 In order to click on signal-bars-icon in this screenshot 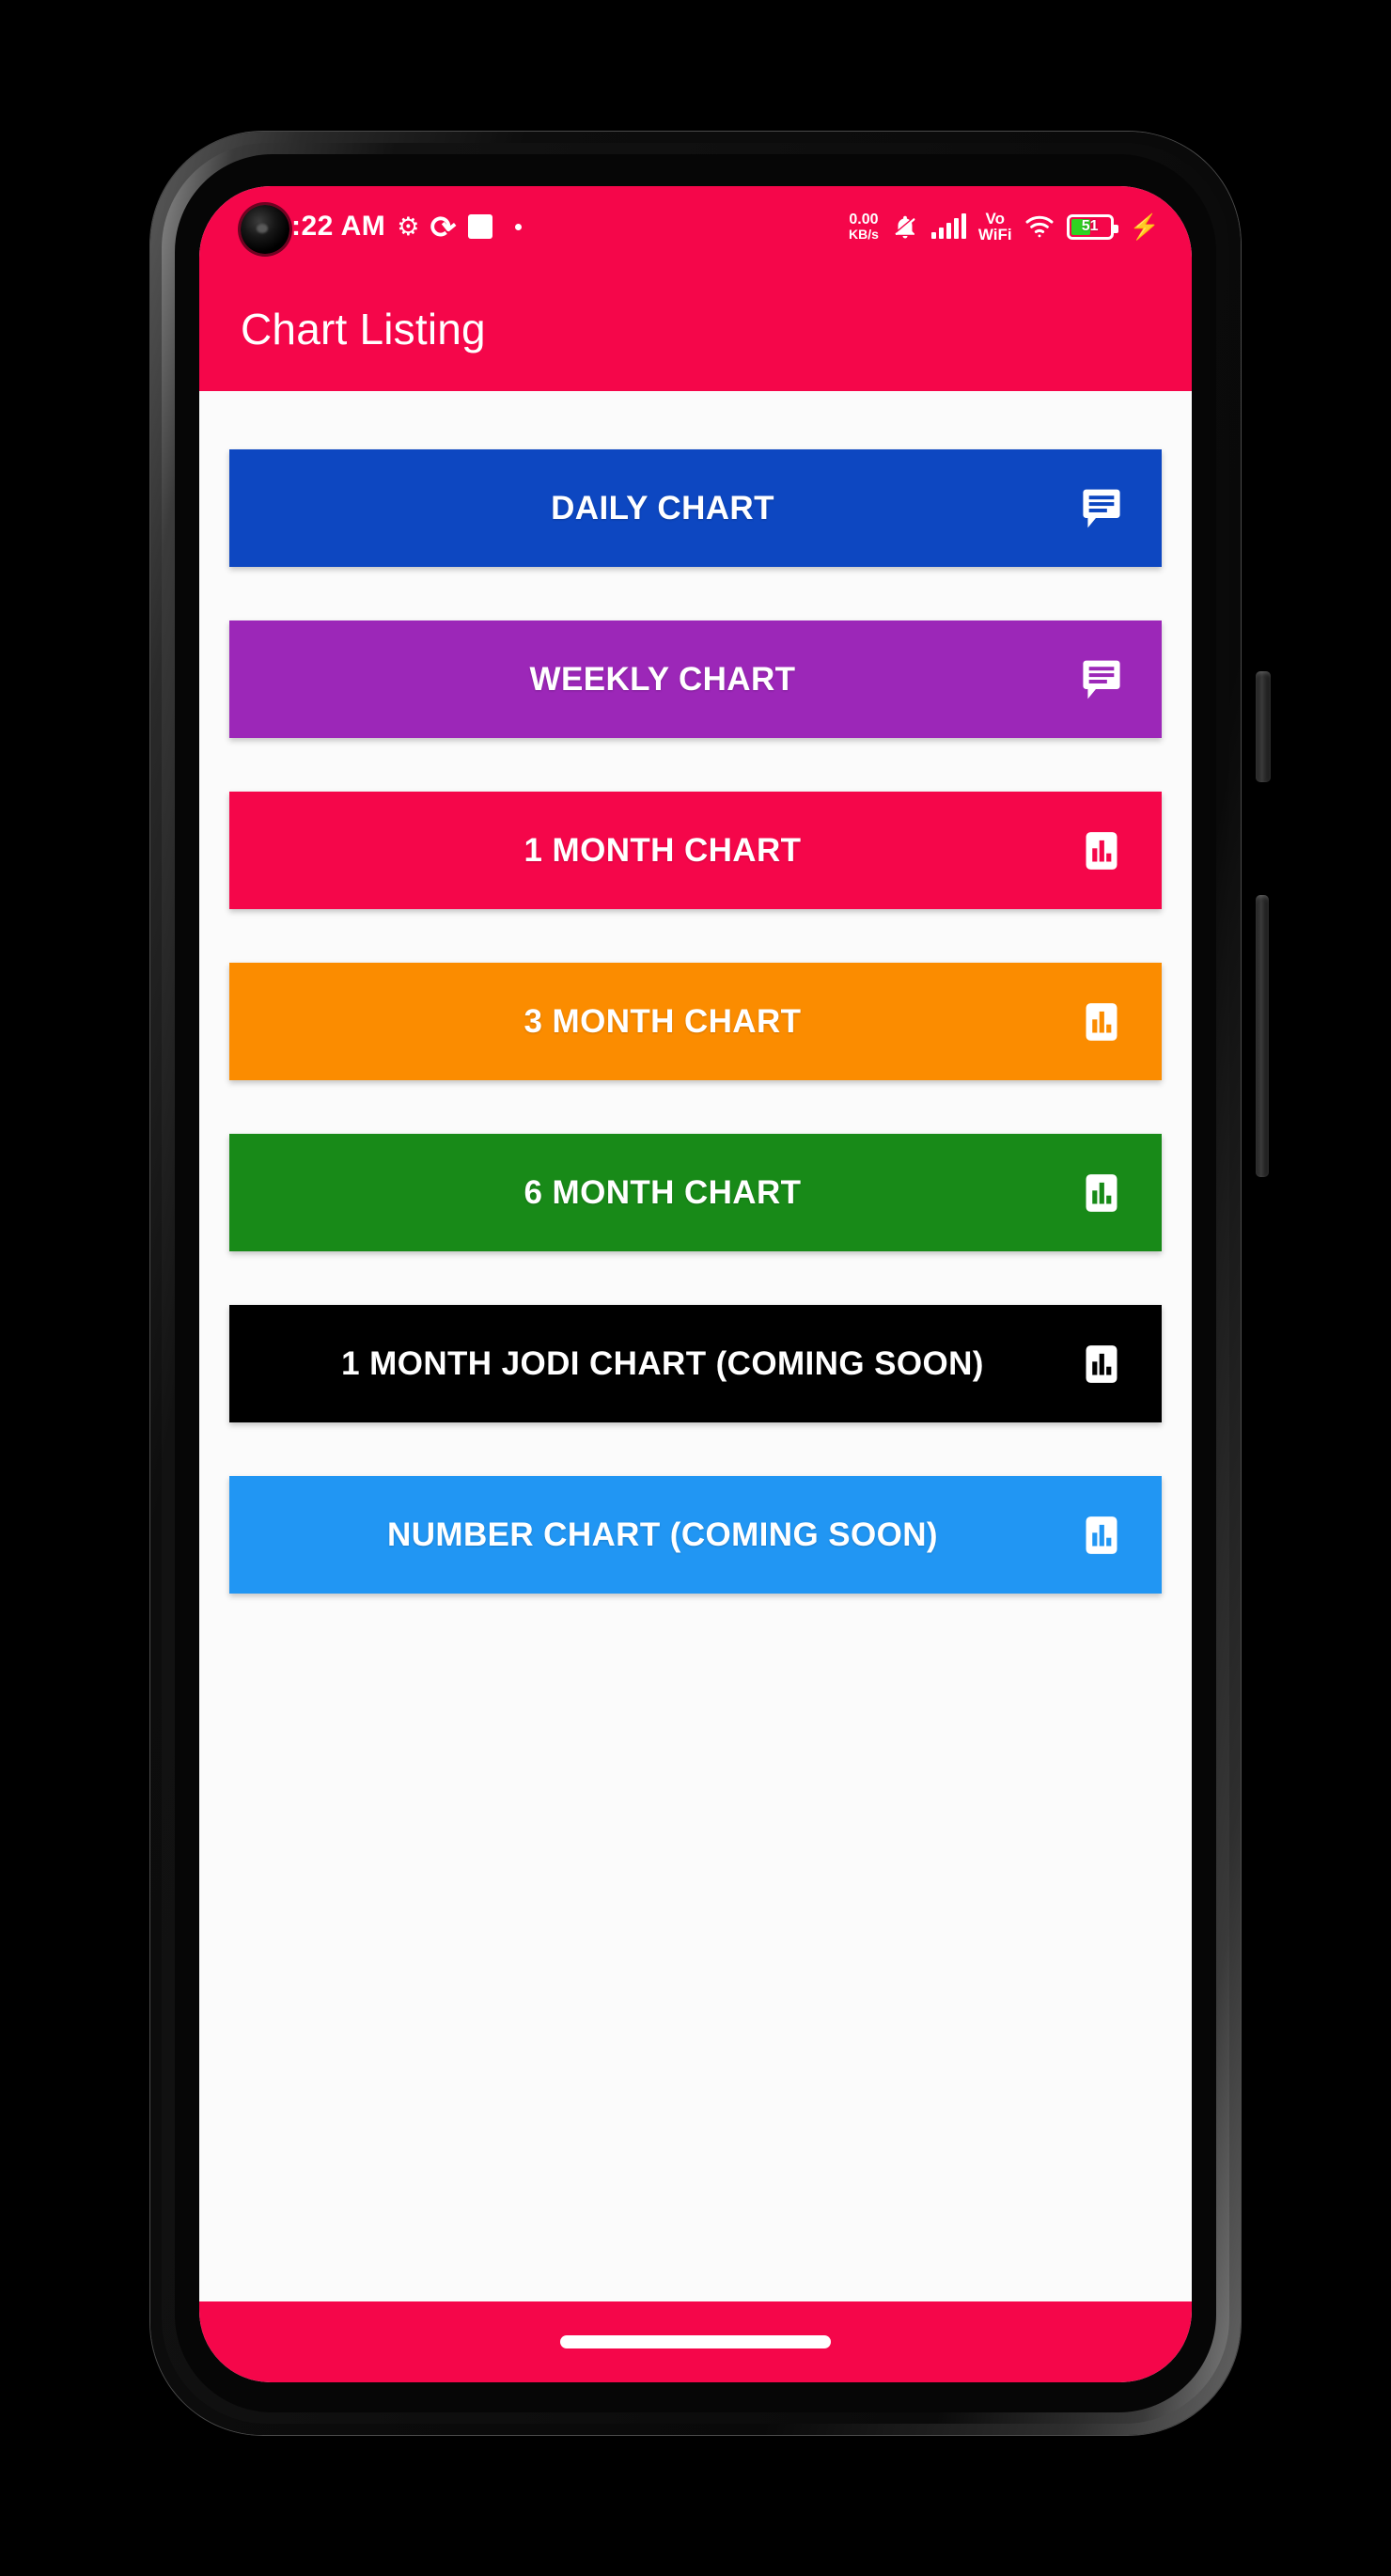, I will do `click(948, 226)`.